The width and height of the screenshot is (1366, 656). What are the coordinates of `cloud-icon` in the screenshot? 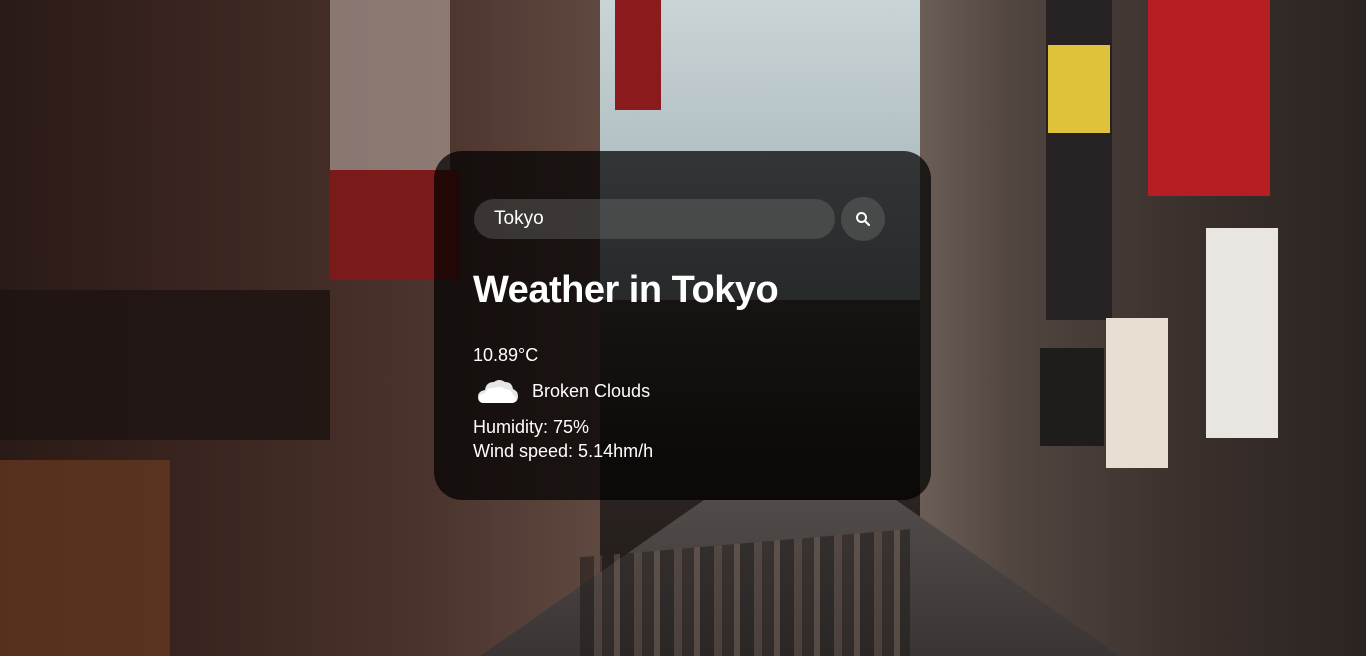 It's located at (498, 391).